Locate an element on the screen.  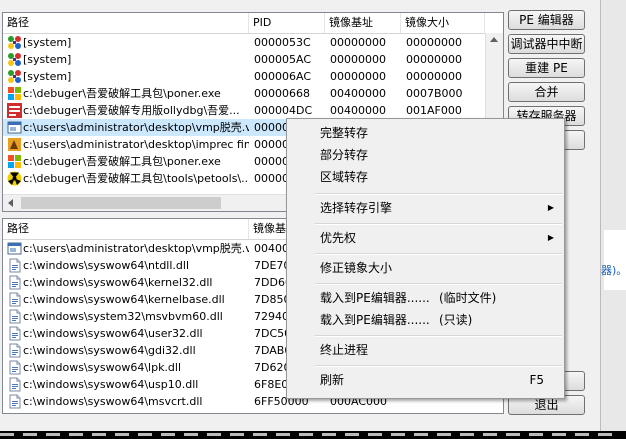
menu-label: 优先权 is located at coordinates (338, 238).